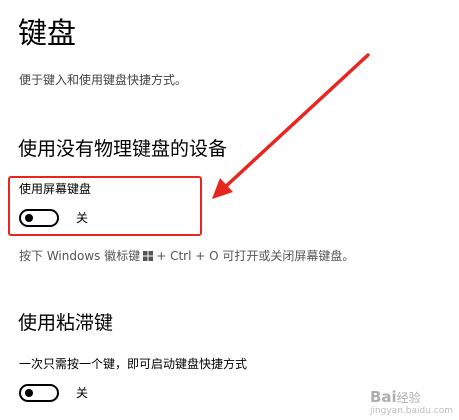 Image resolution: width=459 pixels, height=420 pixels. I want to click on baidu-watermark: Bai经验 jingyan.baidu.com, so click(411, 402).